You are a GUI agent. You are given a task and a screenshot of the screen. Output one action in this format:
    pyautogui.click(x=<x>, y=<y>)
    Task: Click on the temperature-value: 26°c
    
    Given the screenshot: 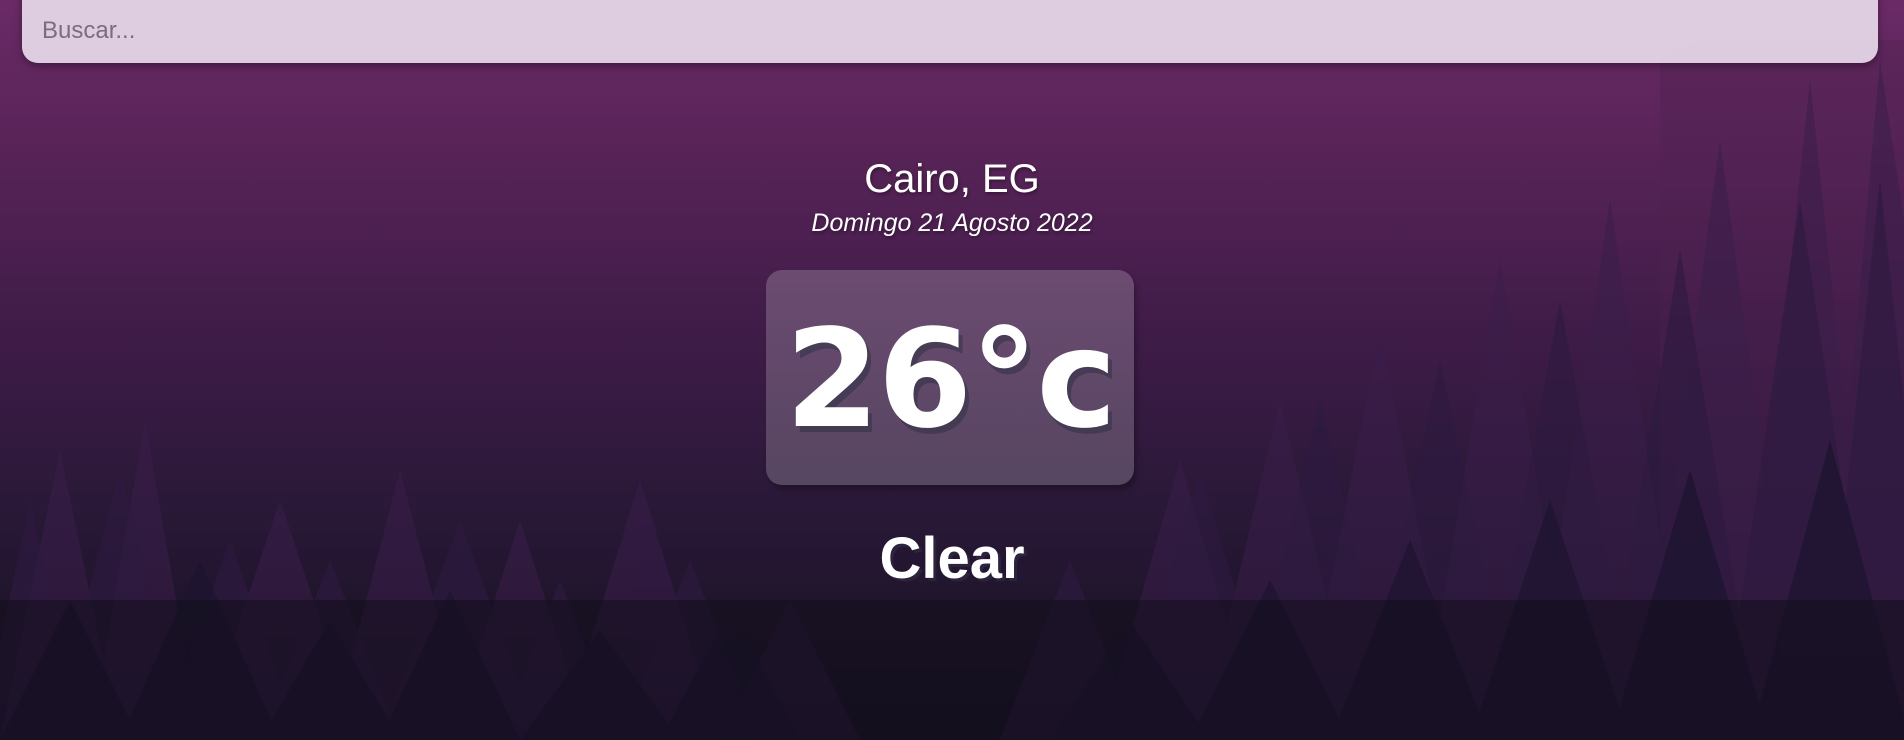 What is the action you would take?
    pyautogui.click(x=951, y=379)
    